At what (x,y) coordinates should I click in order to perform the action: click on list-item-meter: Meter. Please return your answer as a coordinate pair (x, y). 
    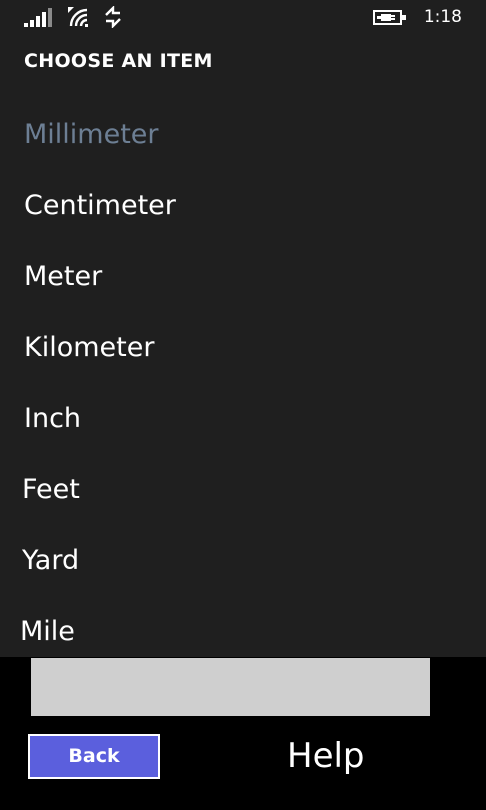
    Looking at the image, I should click on (63, 277).